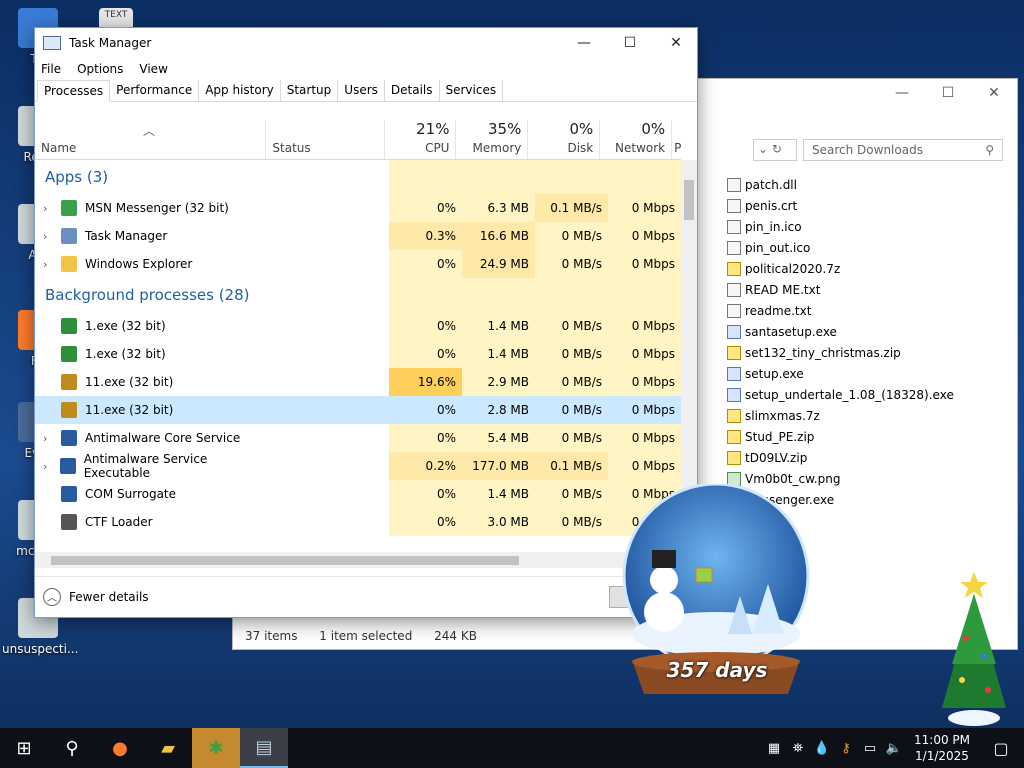  I want to click on file-item: setup.exe, so click(872, 373).